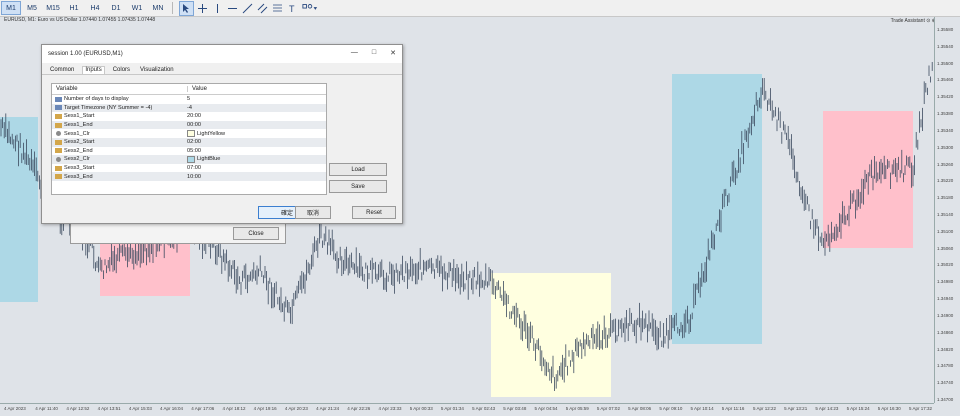 The height and width of the screenshot is (416, 960). Describe the element at coordinates (671, 408) in the screenshot. I see `time-tick-label: 5 Apr 09:10` at that location.